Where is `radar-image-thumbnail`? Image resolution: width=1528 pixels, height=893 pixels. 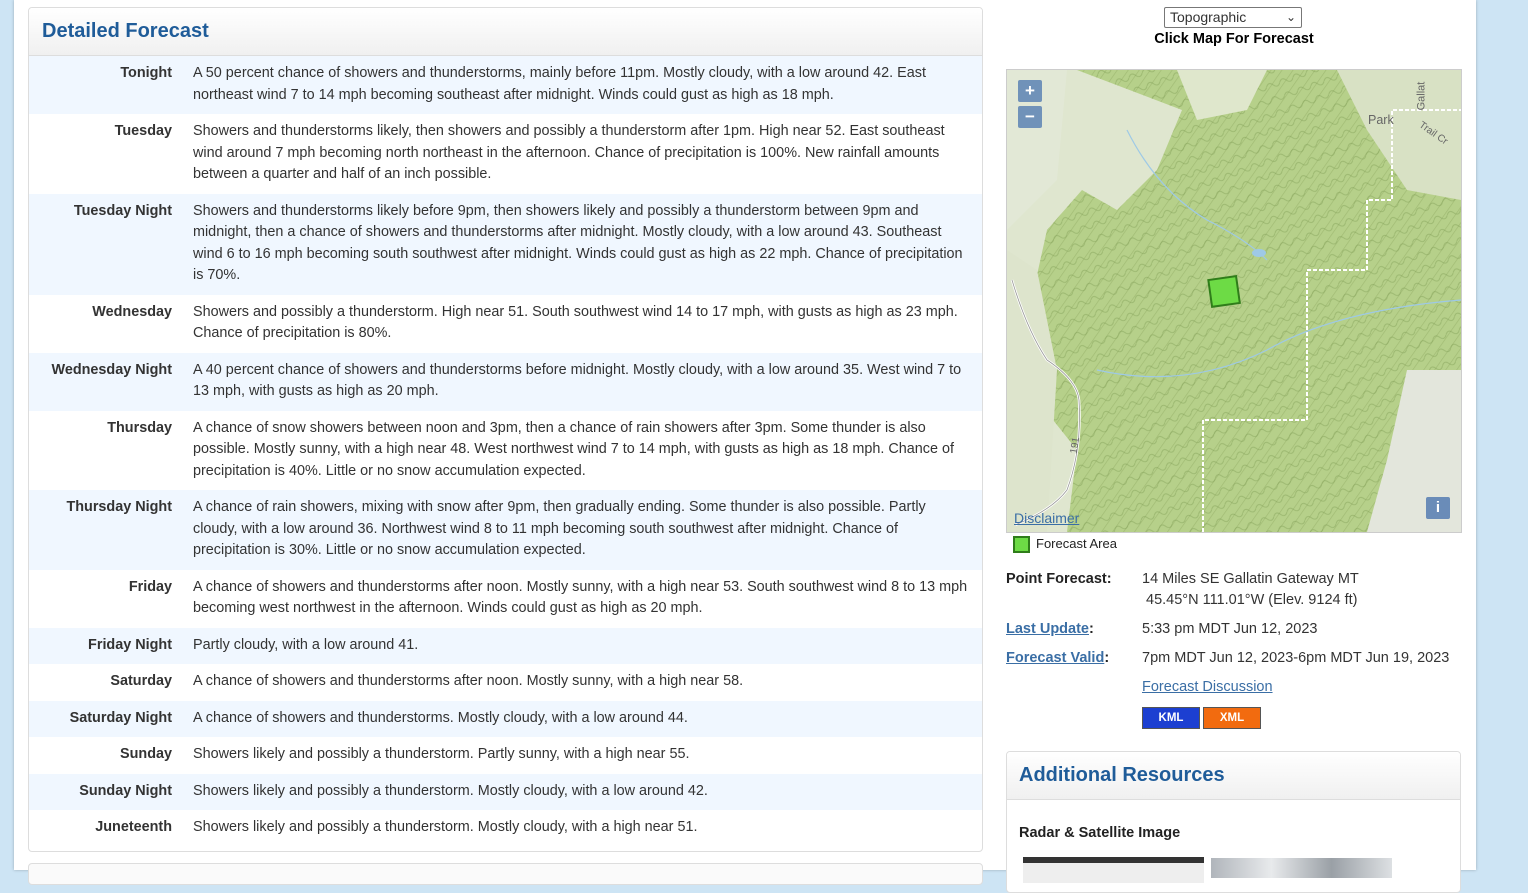
radar-image-thumbnail is located at coordinates (1113, 870).